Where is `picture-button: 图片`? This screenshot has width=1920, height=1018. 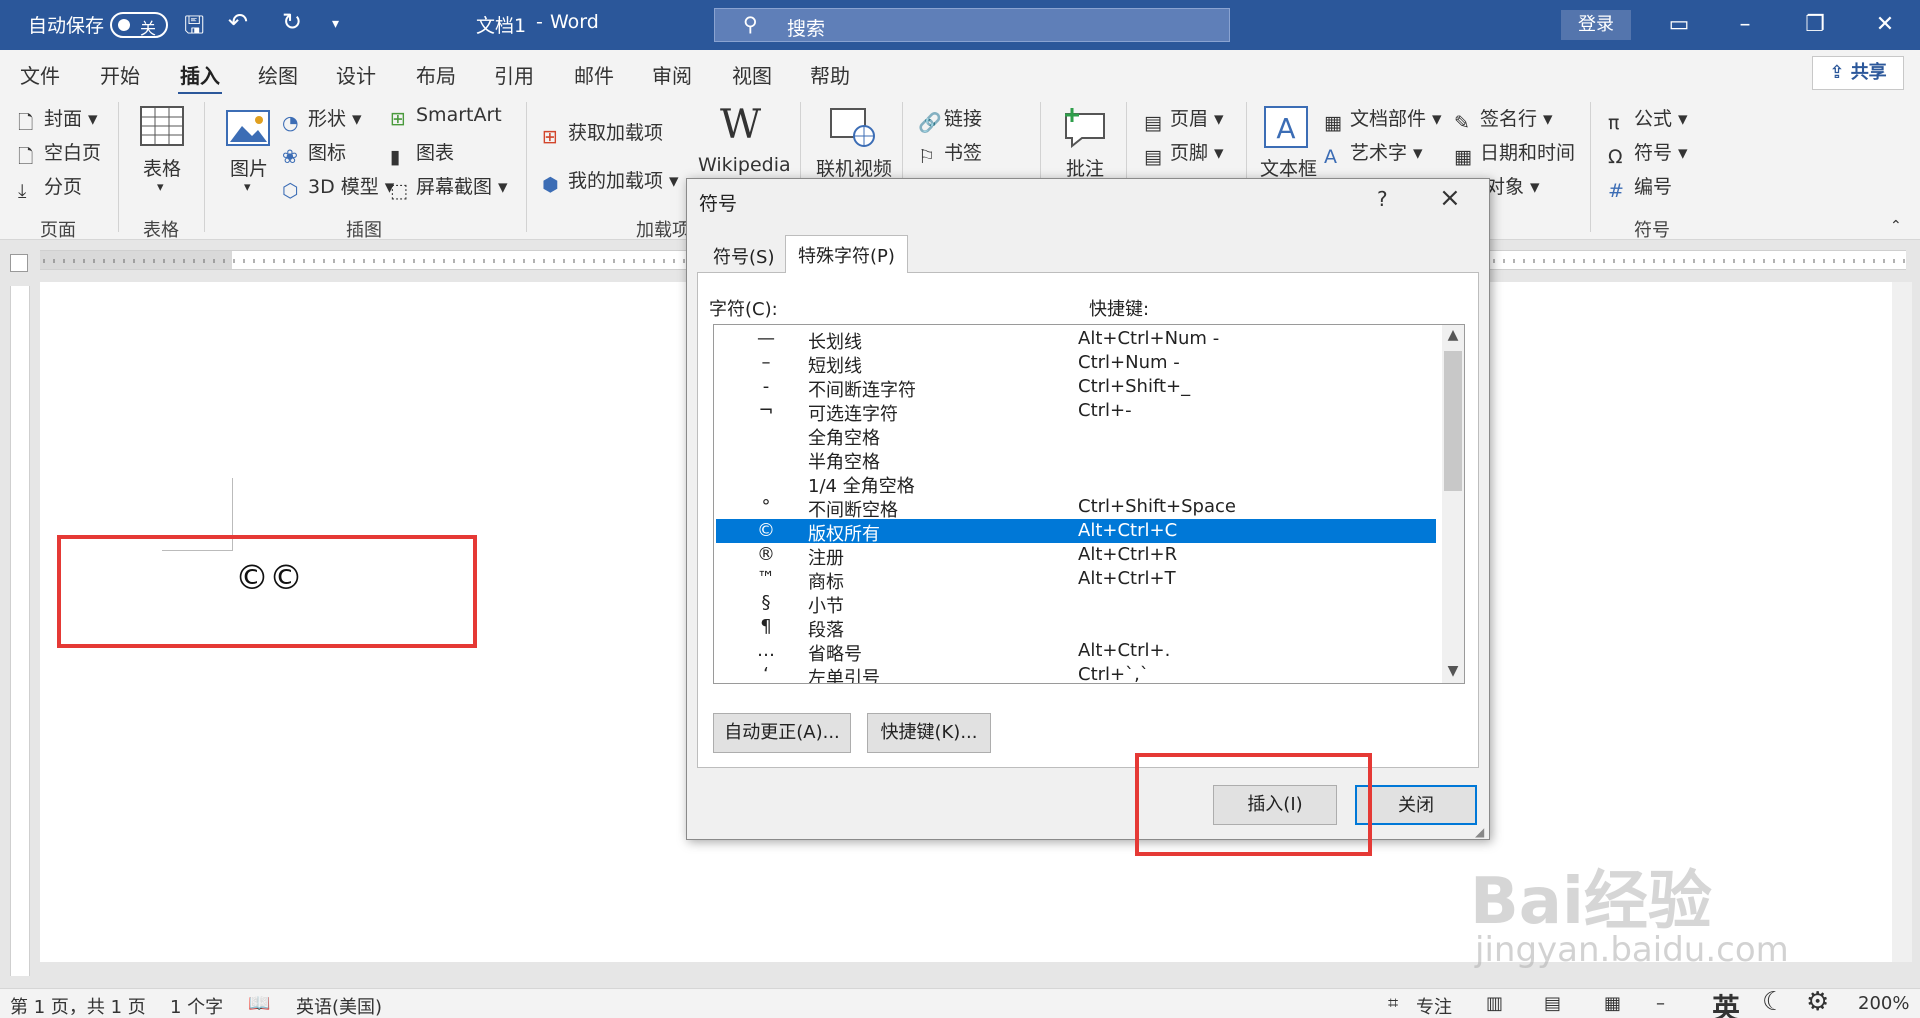
picture-button: 图片 is located at coordinates (249, 167).